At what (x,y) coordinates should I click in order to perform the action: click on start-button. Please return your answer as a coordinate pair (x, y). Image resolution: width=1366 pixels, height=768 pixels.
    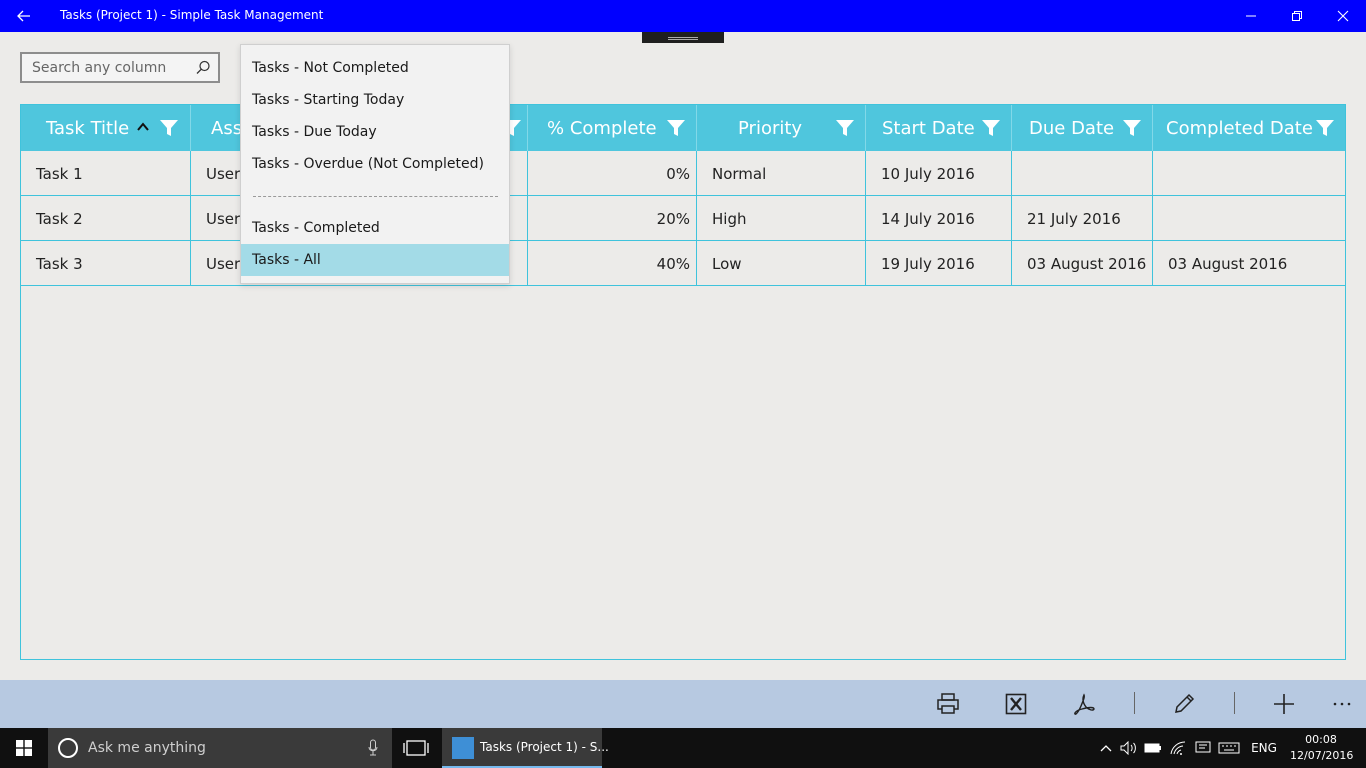
    Looking at the image, I should click on (24, 748).